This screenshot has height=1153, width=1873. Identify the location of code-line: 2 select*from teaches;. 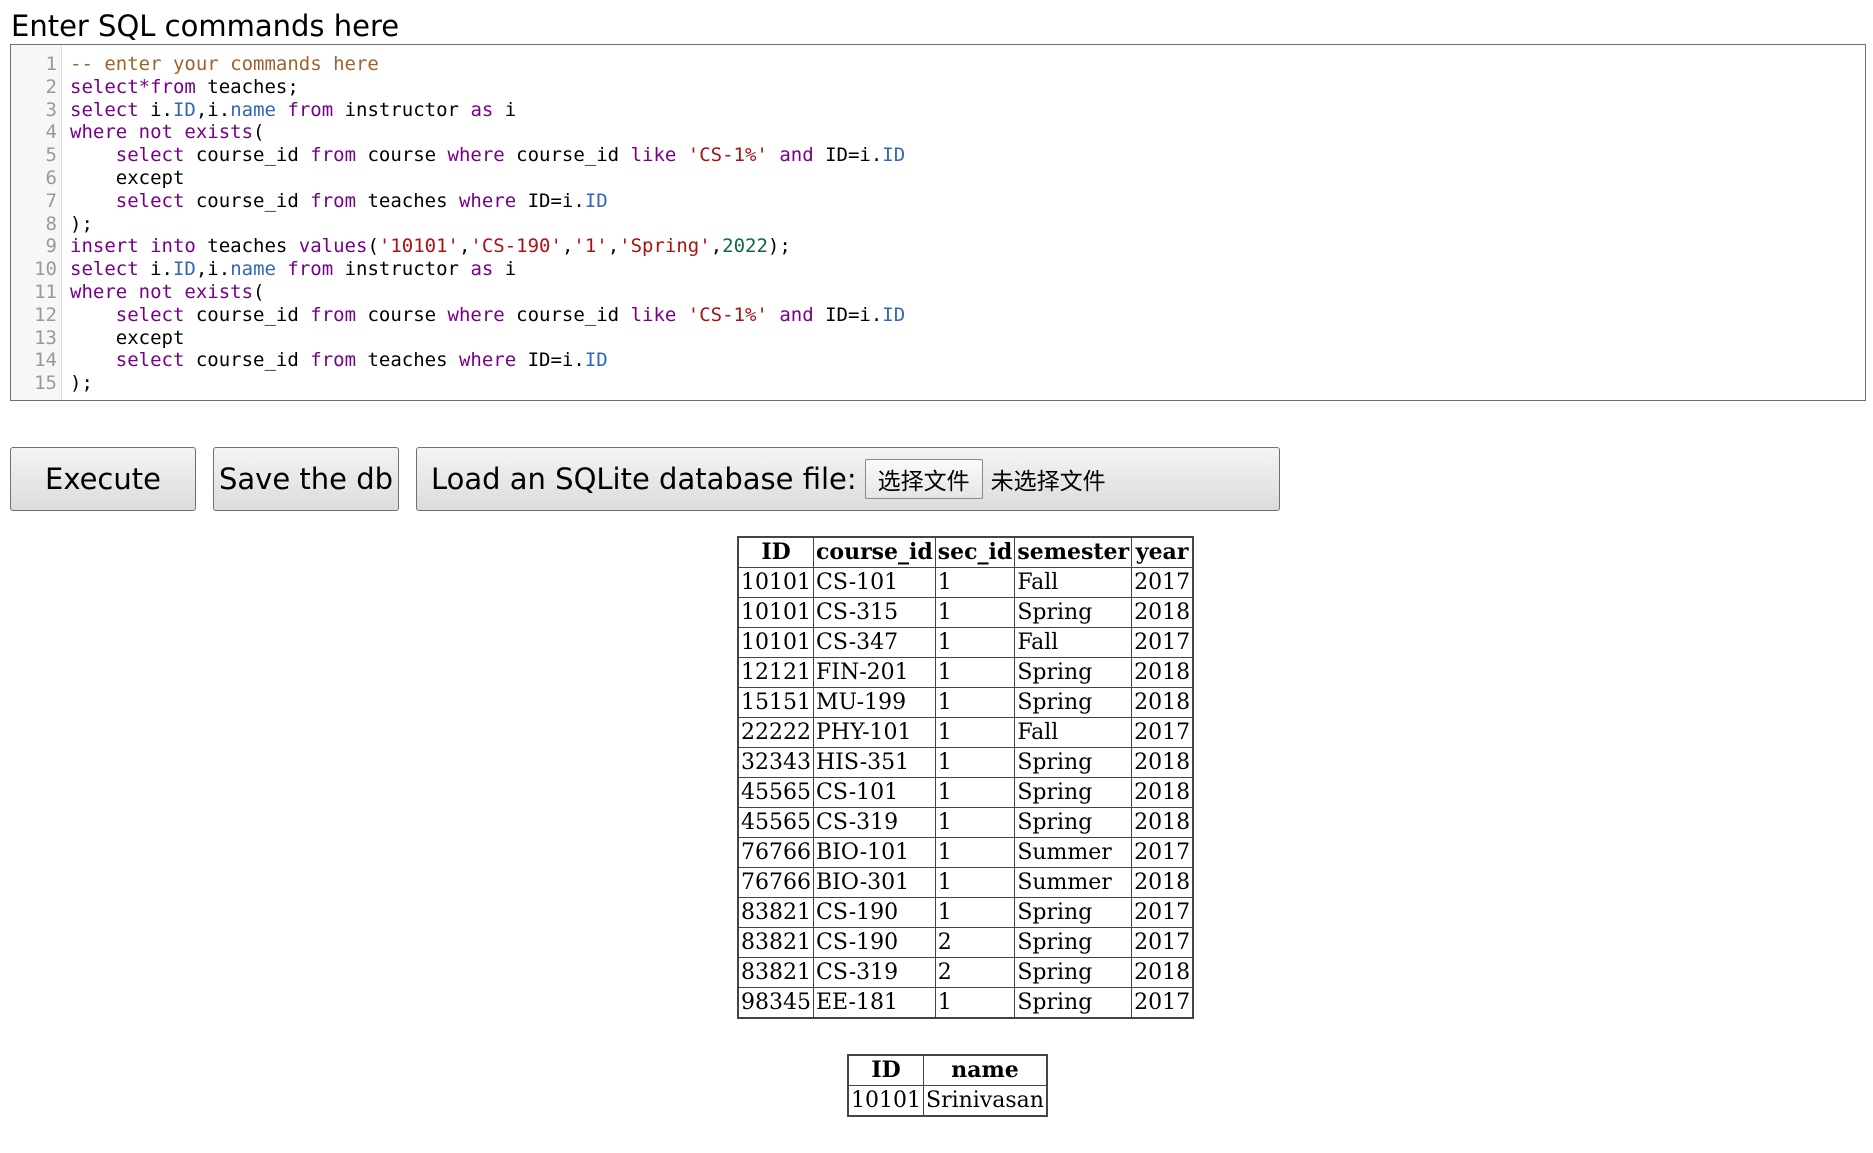
(938, 87).